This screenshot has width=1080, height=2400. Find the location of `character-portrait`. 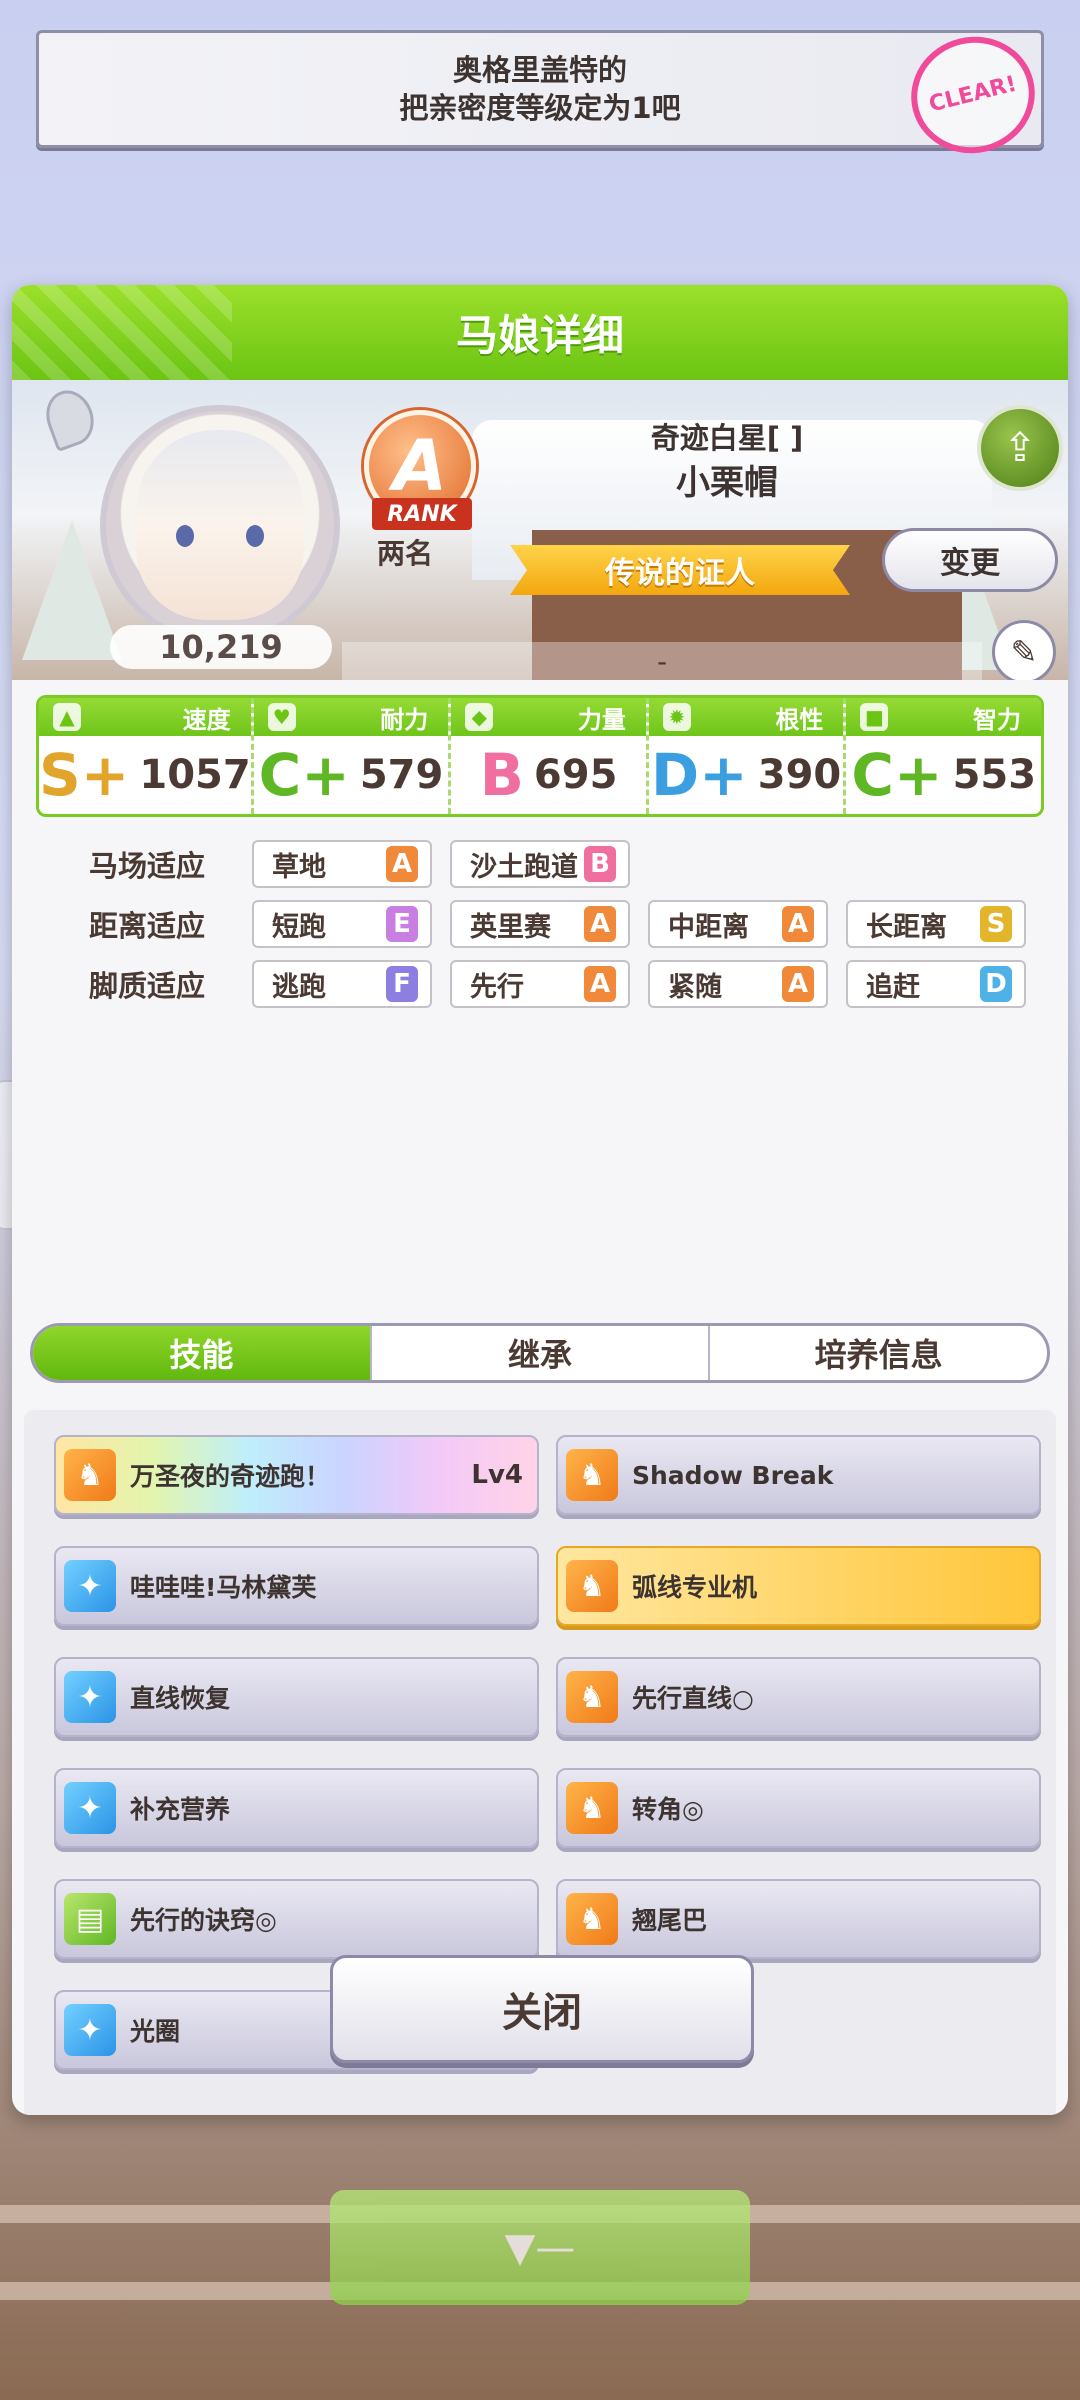

character-portrait is located at coordinates (220, 525).